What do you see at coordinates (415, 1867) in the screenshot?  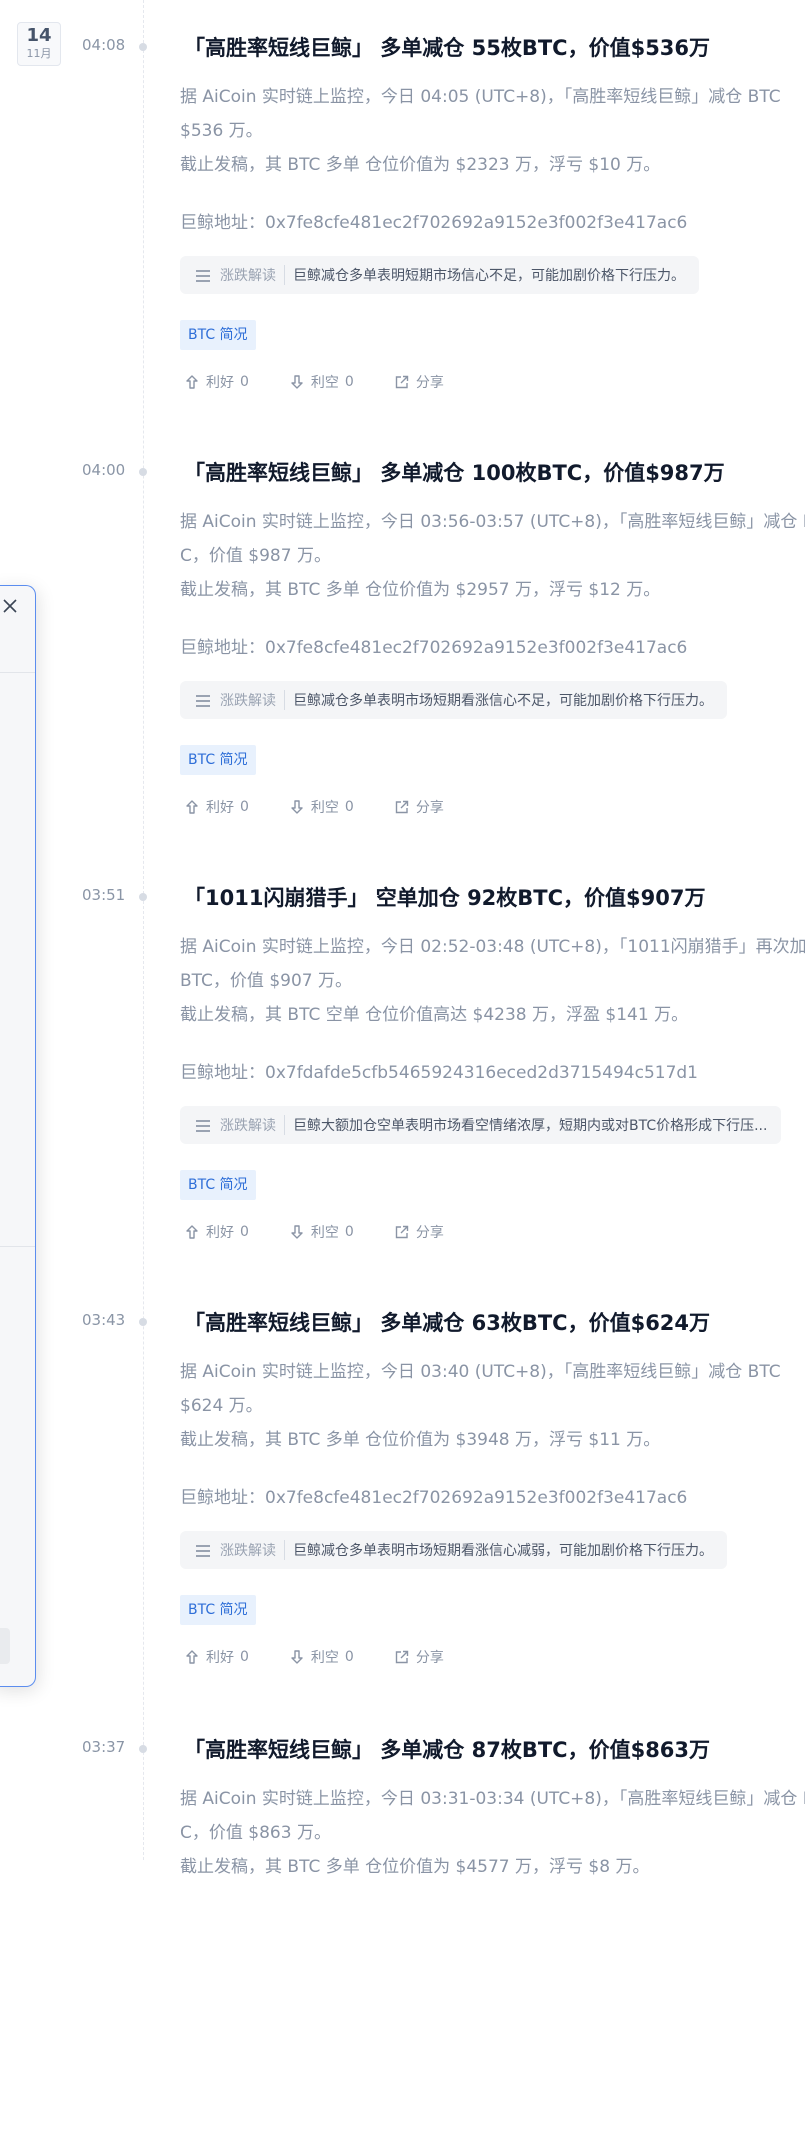 I see `news-body-line: 截止发稿，其 BTC 多单 仓位价值为 $4577 万，浮亏 $8 万。` at bounding box center [415, 1867].